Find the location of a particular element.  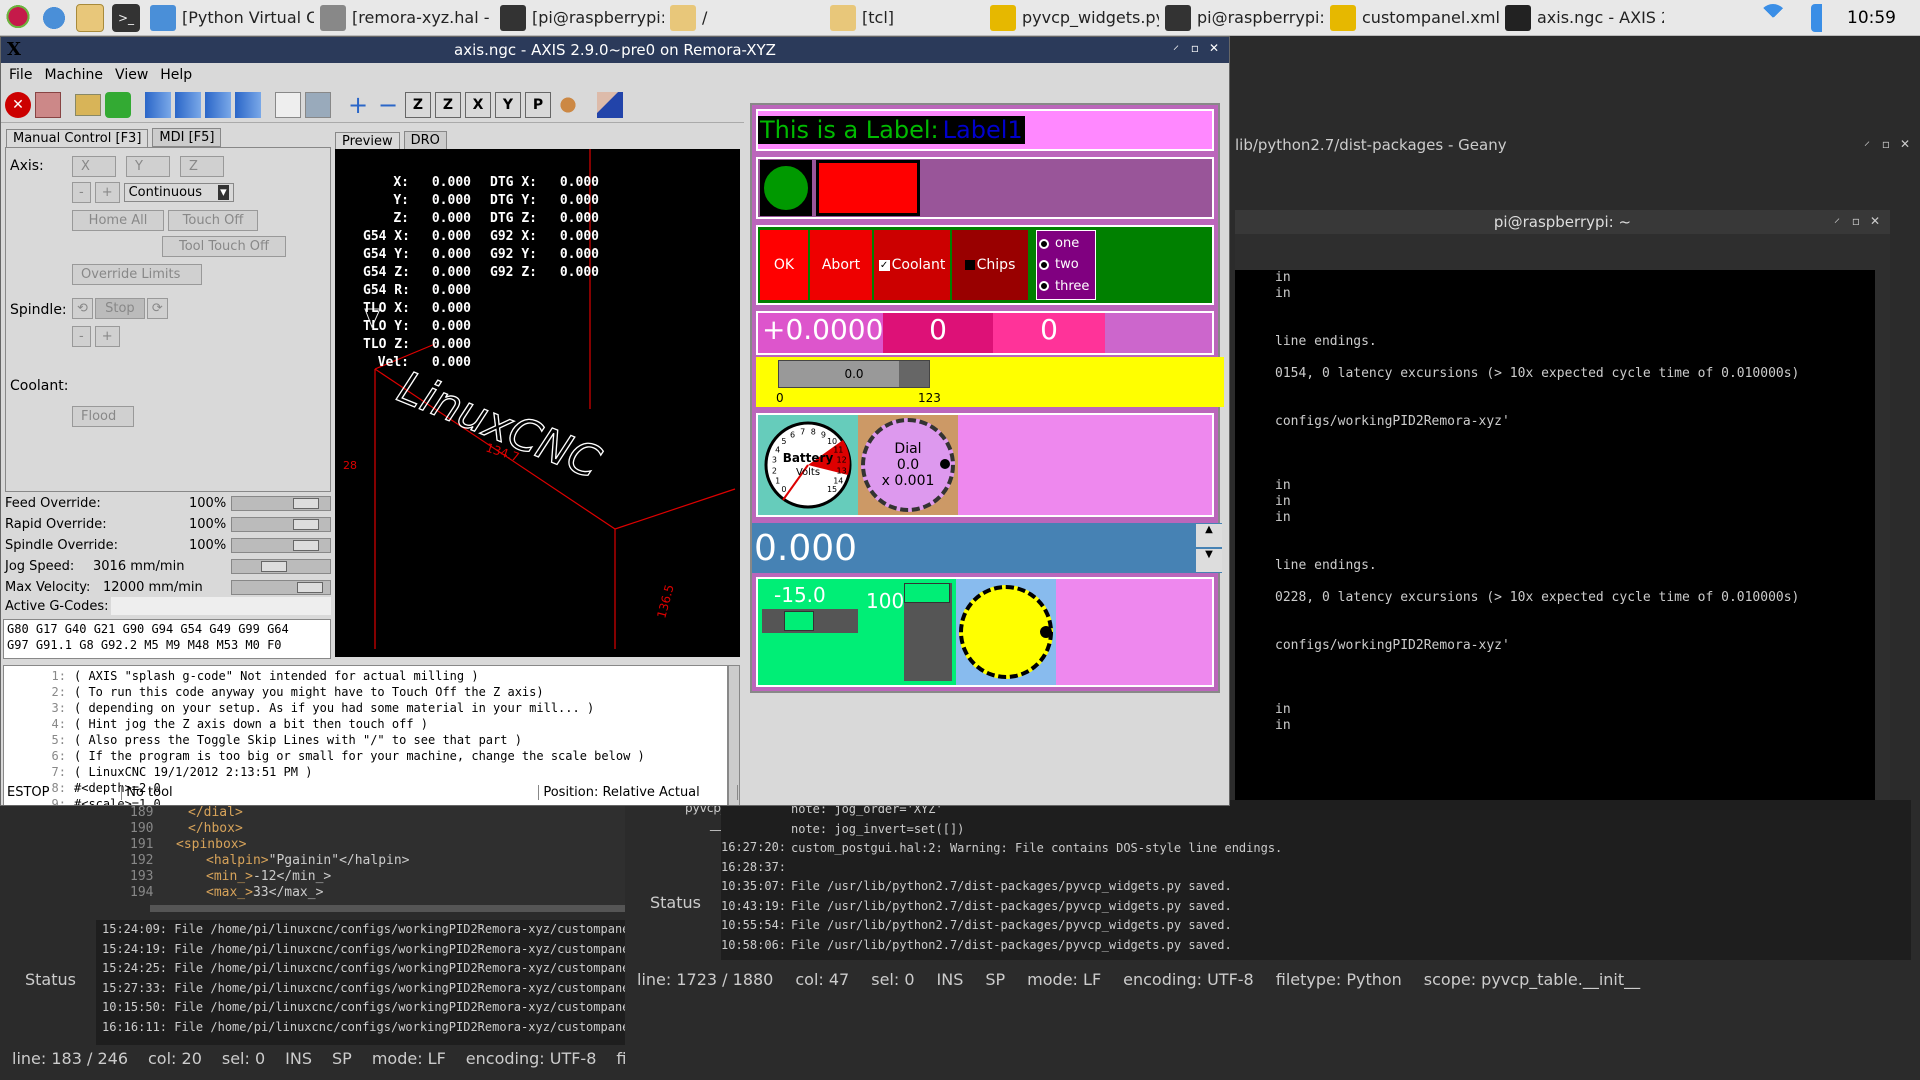

ok-button: OK is located at coordinates (784, 265).